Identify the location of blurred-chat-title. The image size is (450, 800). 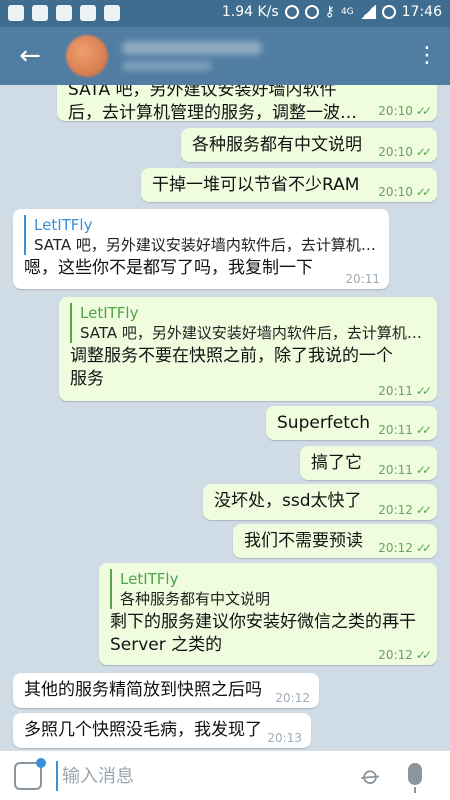
(192, 48).